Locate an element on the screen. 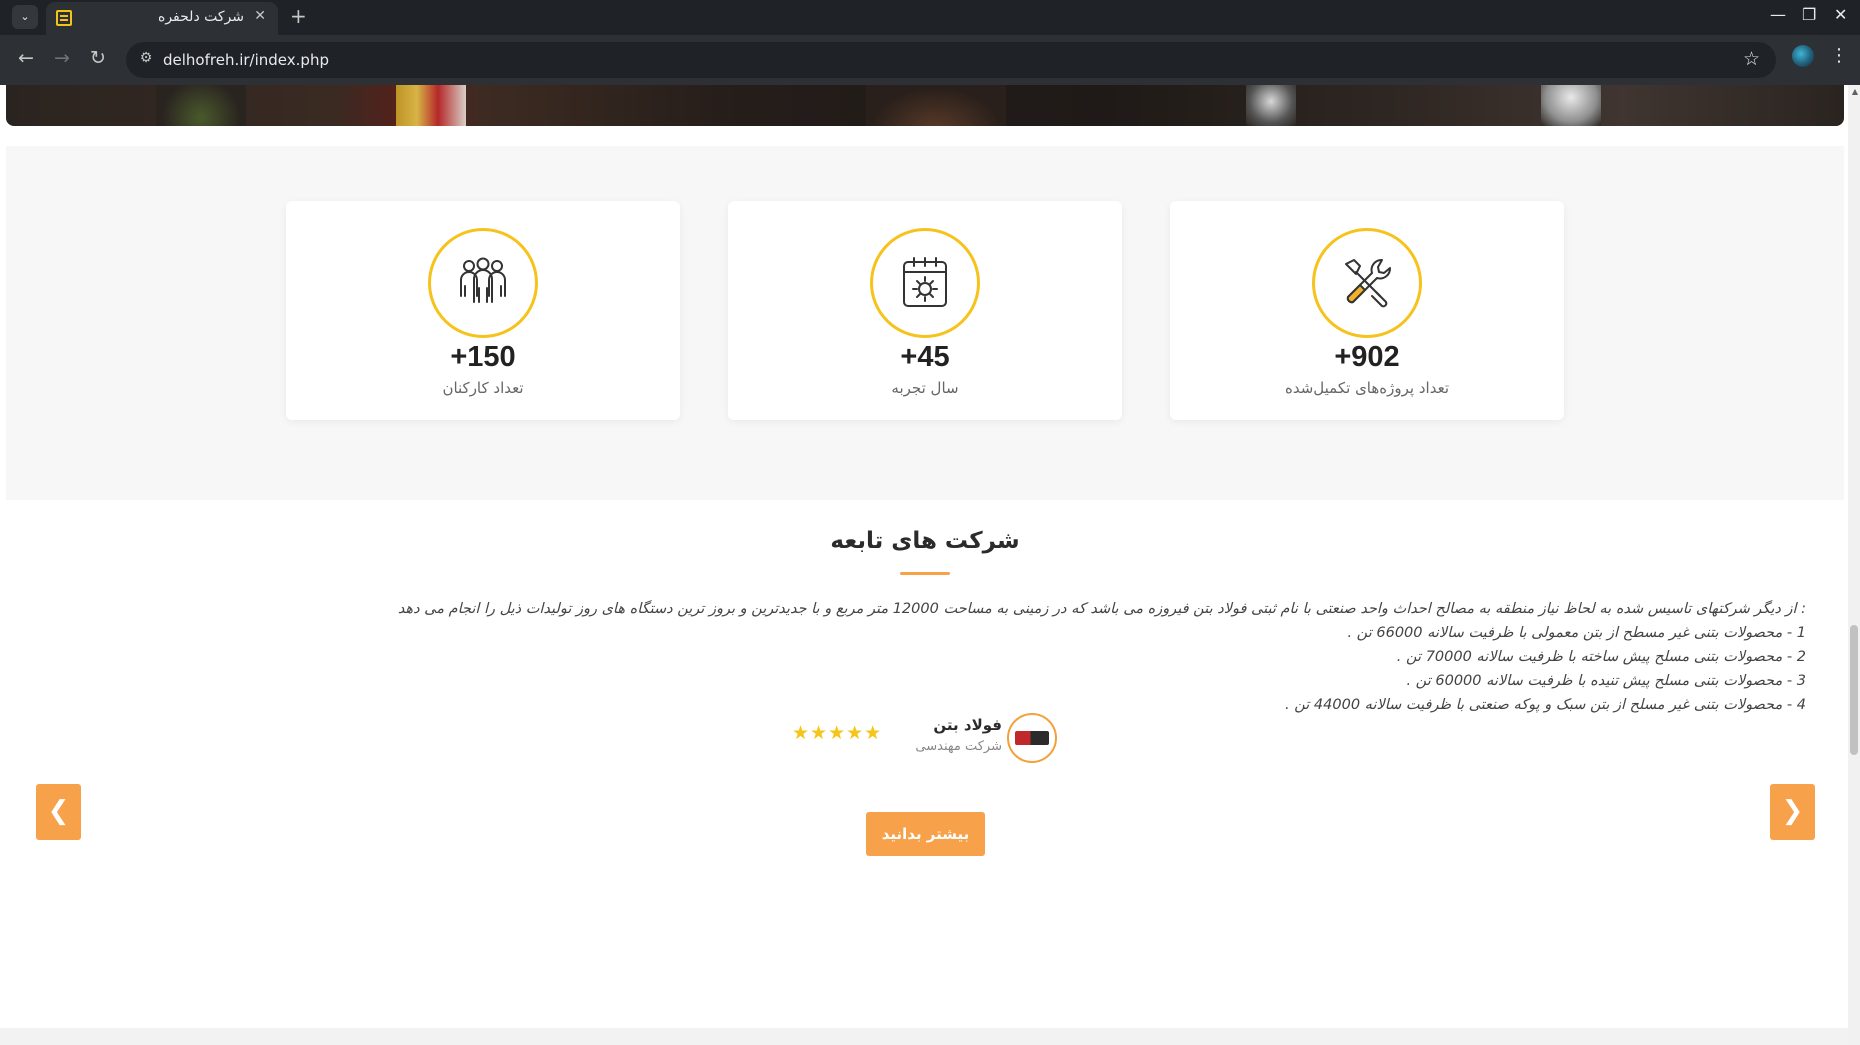 This screenshot has width=1860, height=1045. stat-label: تعداد کارکنان is located at coordinates (483, 388).